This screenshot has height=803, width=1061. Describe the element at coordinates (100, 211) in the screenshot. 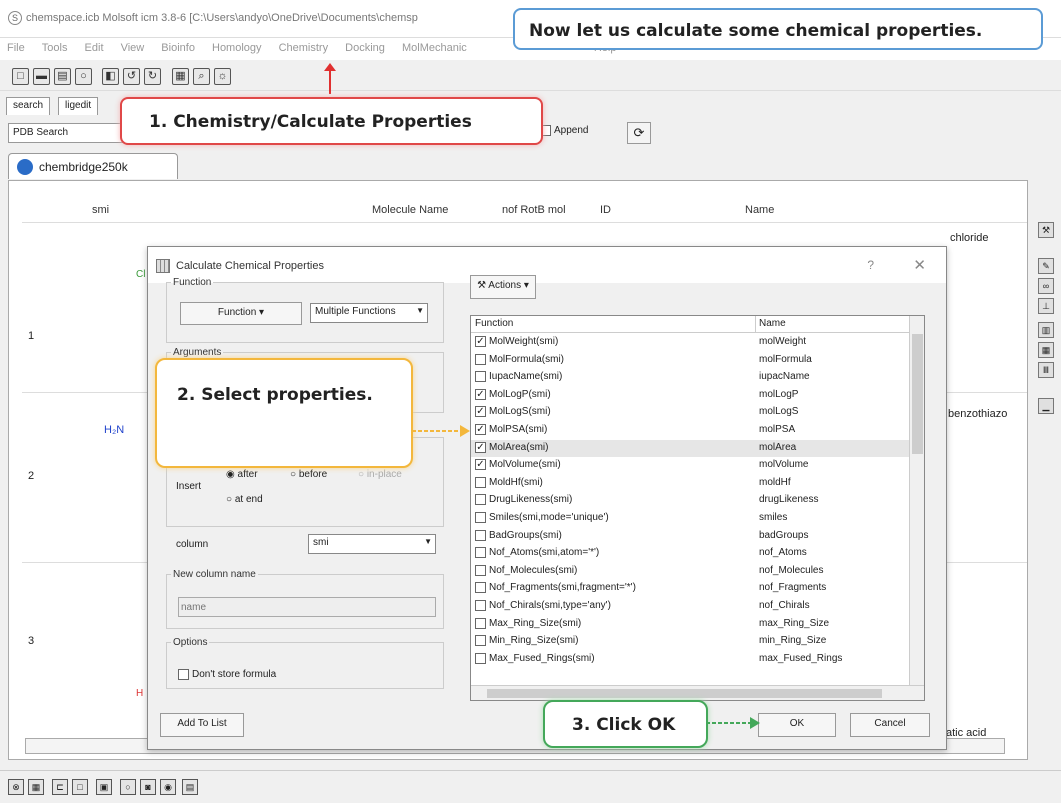

I see `column-header-smi: smi` at that location.